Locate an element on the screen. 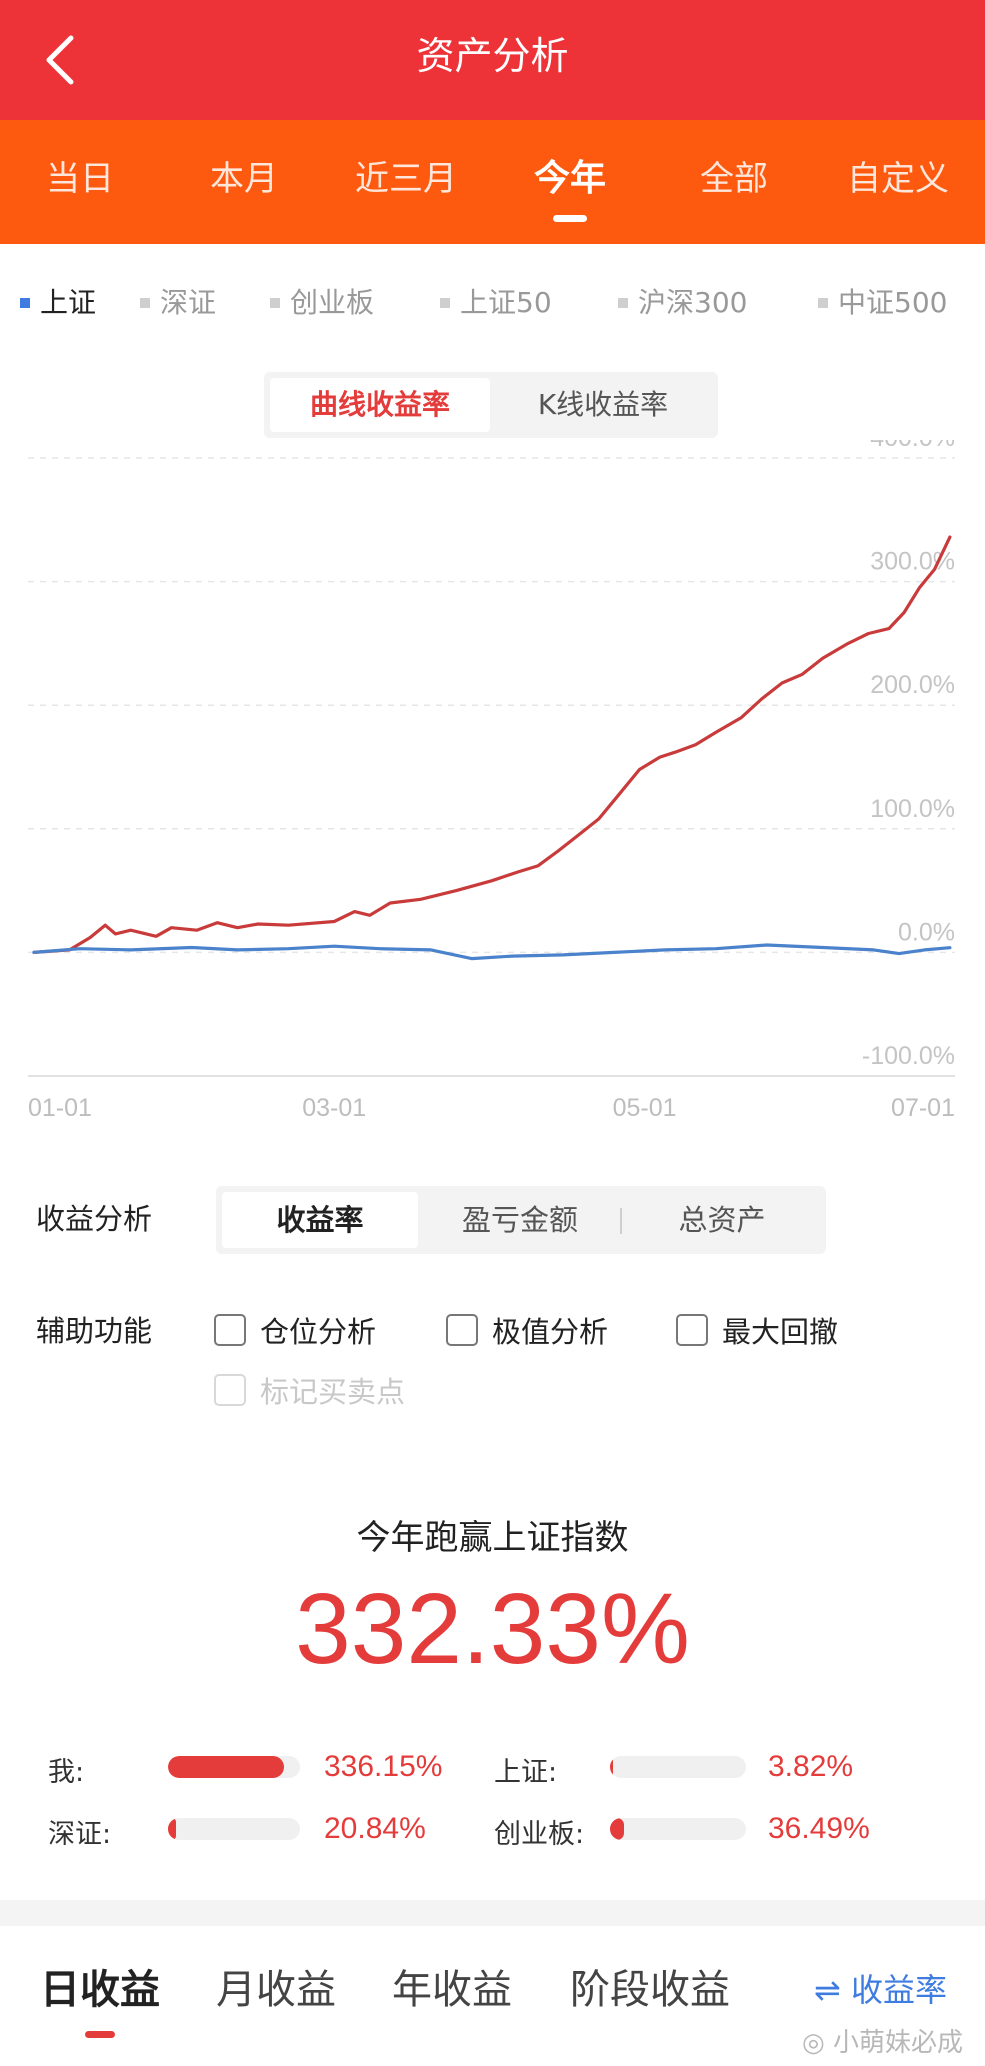  tab-monthly-return: 月收益 is located at coordinates (276, 1990).